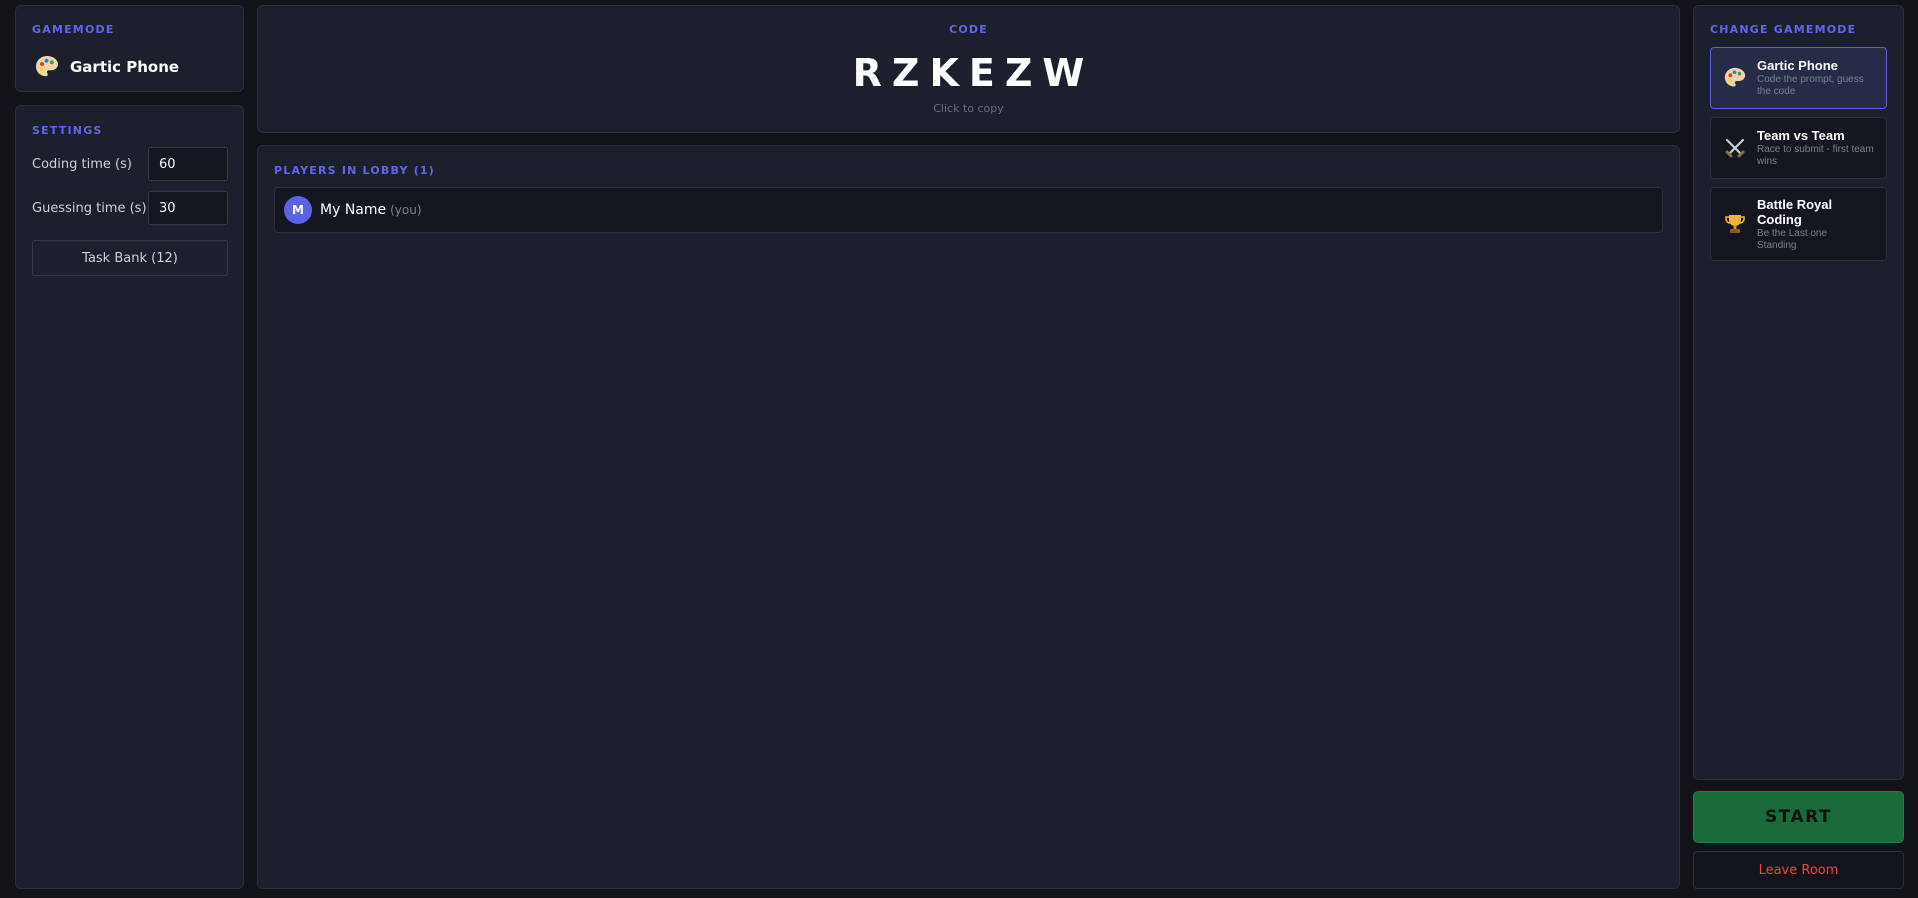  I want to click on avatar: M, so click(298, 210).